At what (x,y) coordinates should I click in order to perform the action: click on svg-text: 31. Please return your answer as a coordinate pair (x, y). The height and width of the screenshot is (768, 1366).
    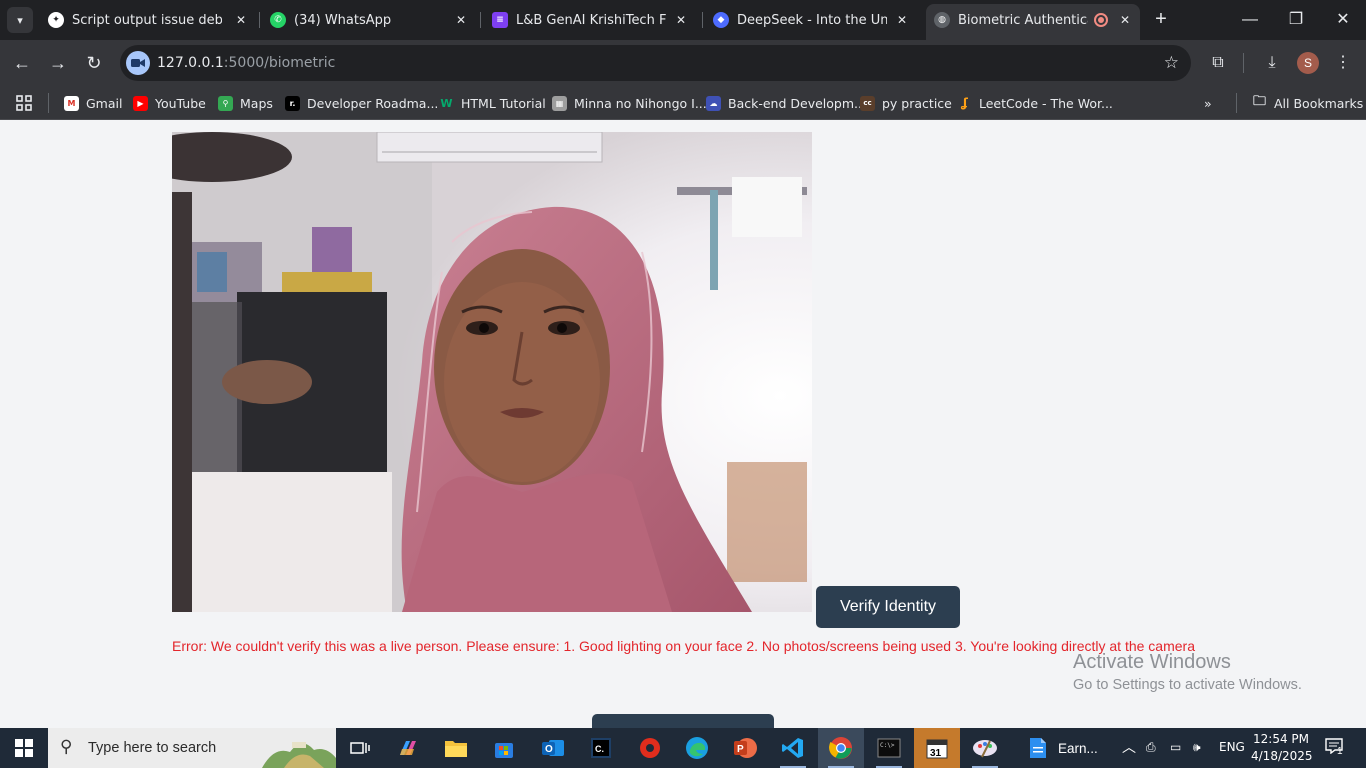
    Looking at the image, I should click on (936, 753).